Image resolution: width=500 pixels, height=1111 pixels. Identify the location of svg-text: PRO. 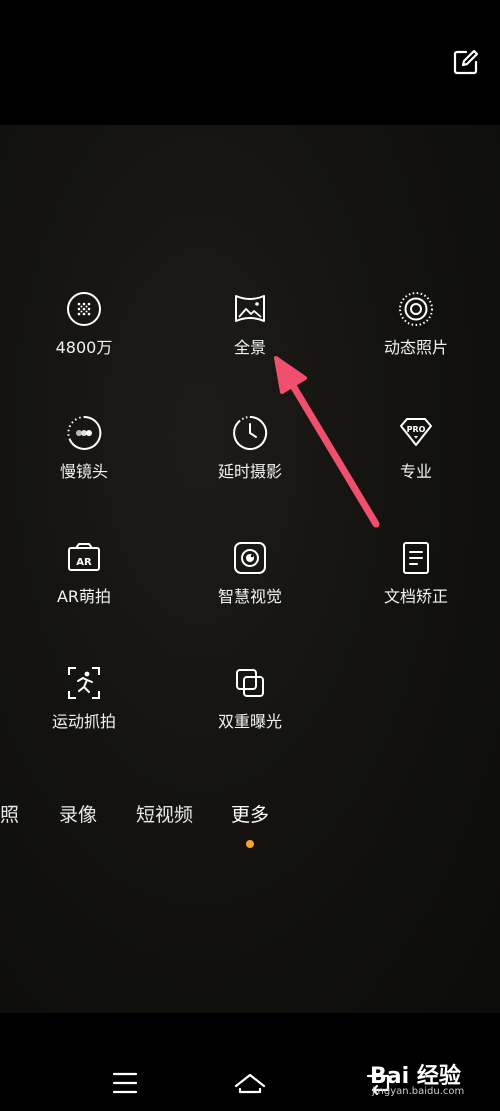
(416, 429).